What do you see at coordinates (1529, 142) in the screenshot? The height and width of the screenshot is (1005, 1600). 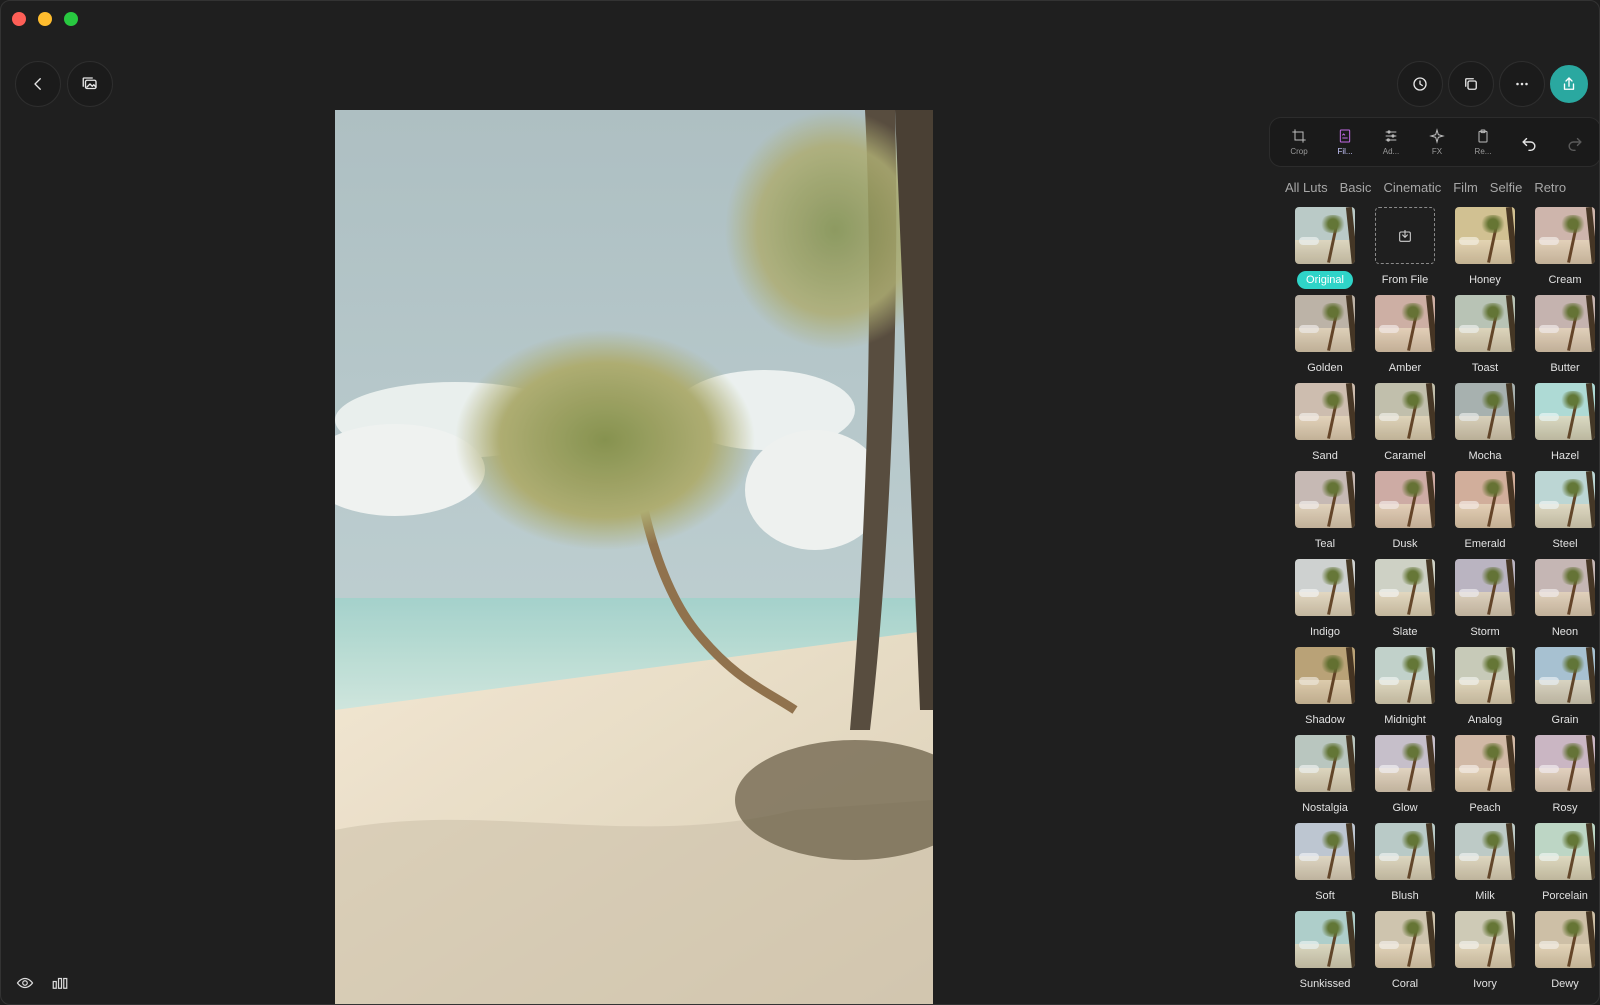 I see `undo-button` at bounding box center [1529, 142].